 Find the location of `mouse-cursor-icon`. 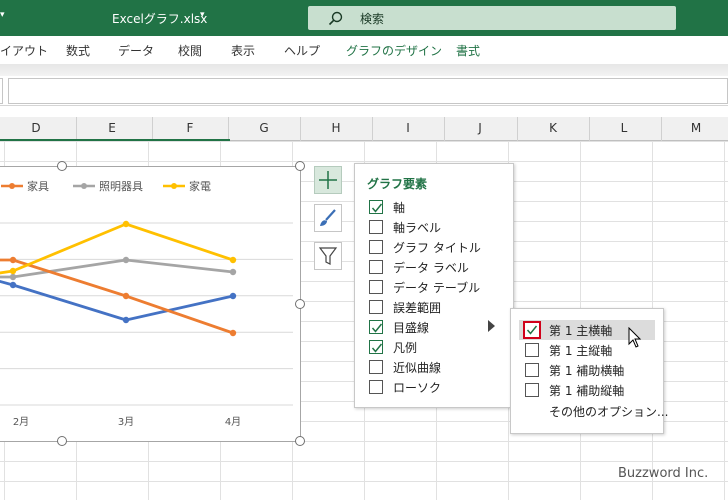

mouse-cursor-icon is located at coordinates (635, 337).